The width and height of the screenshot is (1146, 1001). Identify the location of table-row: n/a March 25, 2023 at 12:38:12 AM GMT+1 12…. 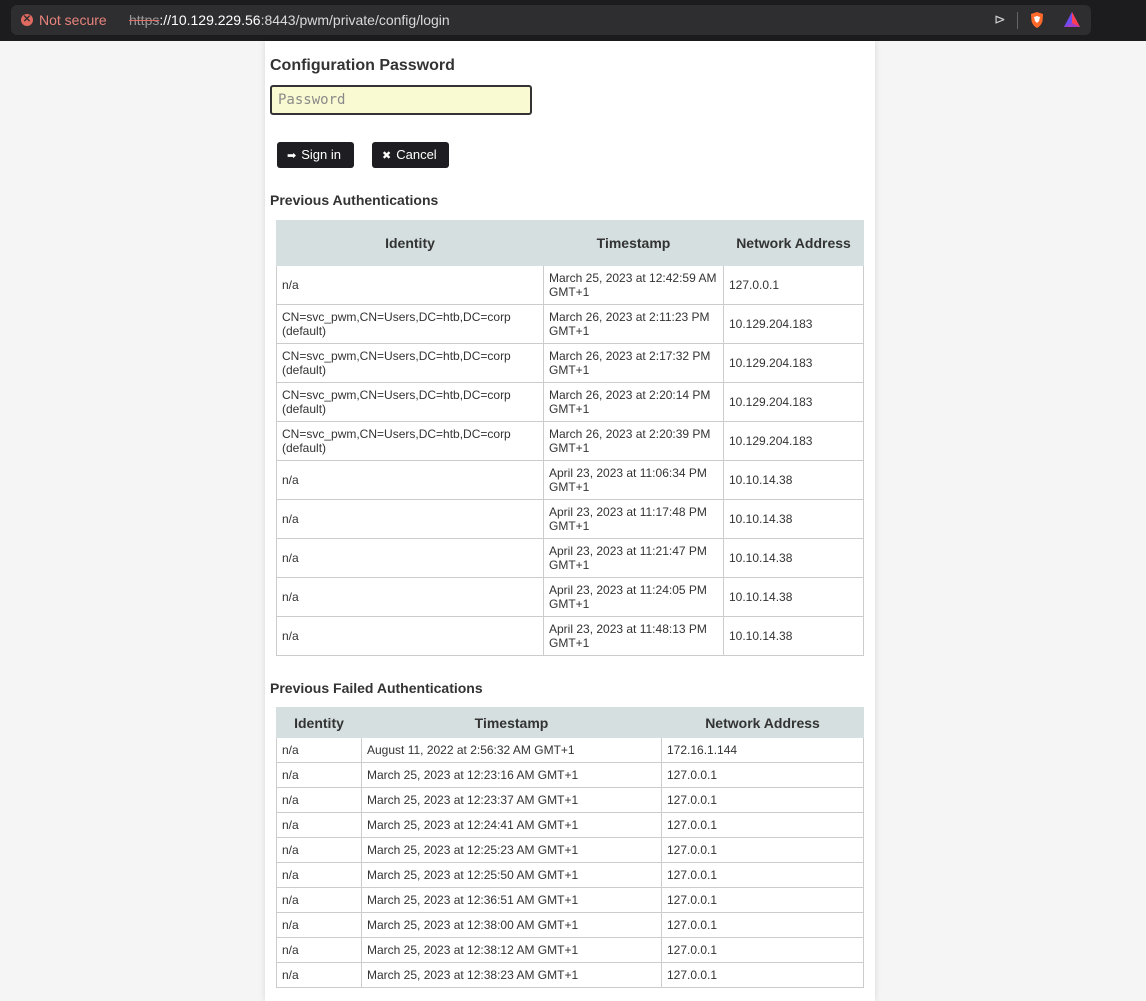
(570, 950).